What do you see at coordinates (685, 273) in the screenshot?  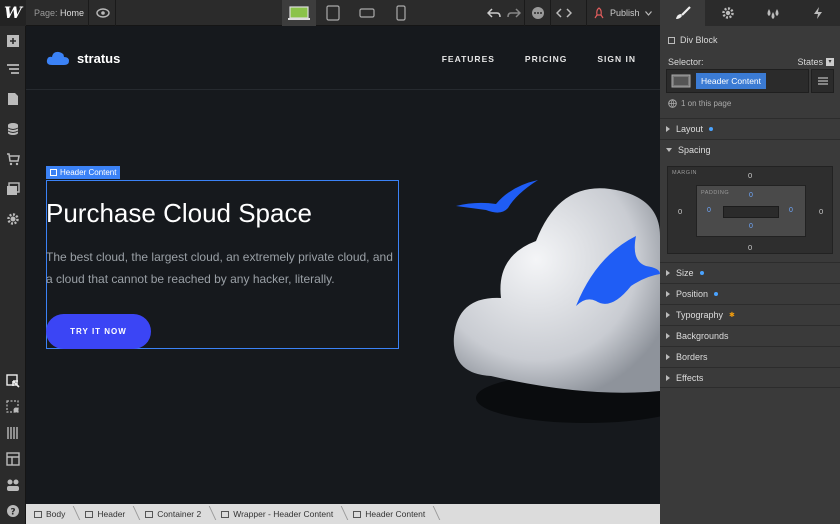 I see `section-label: Size` at bounding box center [685, 273].